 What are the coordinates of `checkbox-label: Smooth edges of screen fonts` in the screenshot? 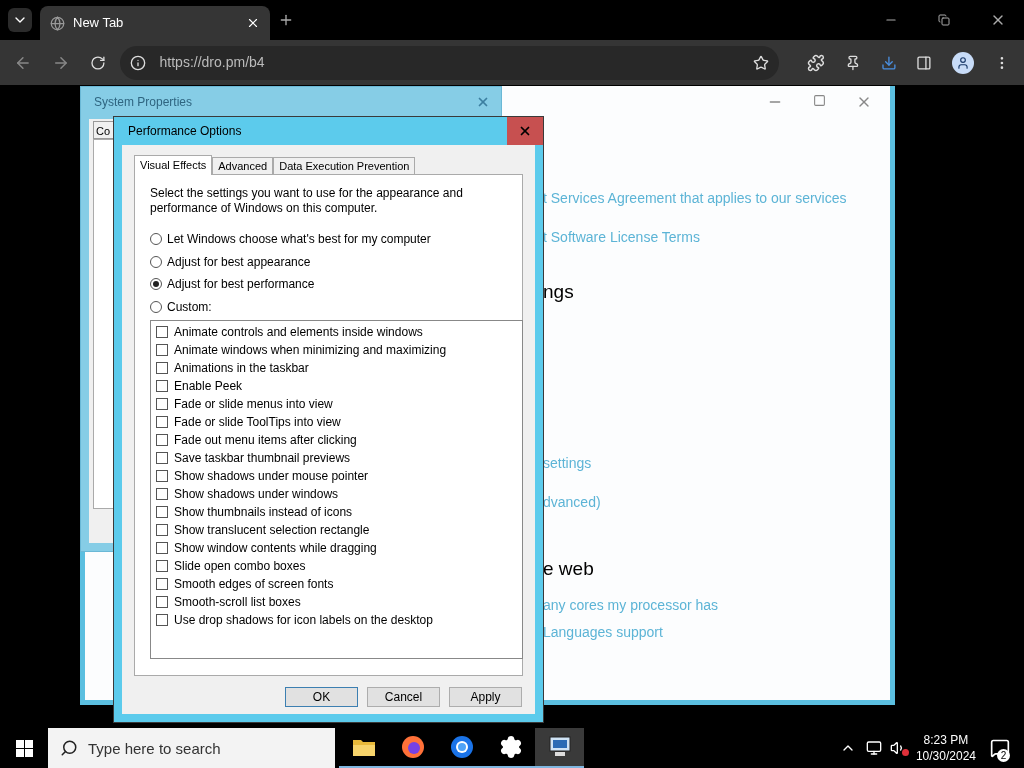 It's located at (254, 584).